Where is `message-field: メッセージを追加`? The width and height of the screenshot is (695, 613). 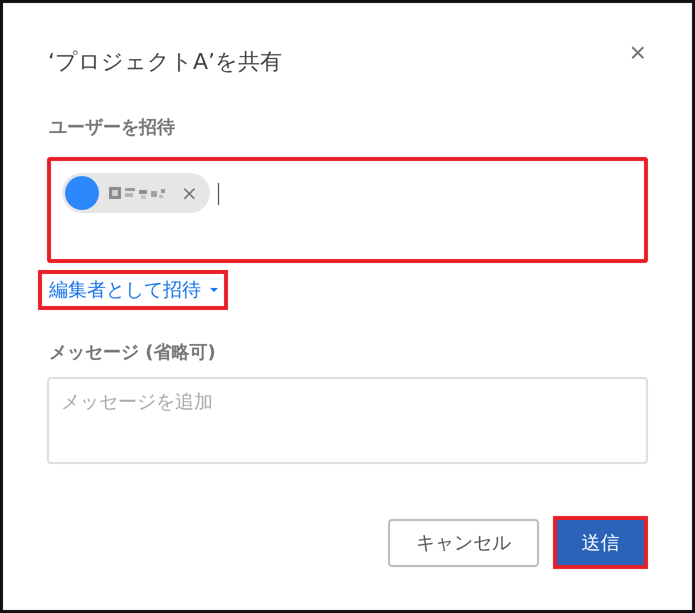 message-field: メッセージを追加 is located at coordinates (347, 420).